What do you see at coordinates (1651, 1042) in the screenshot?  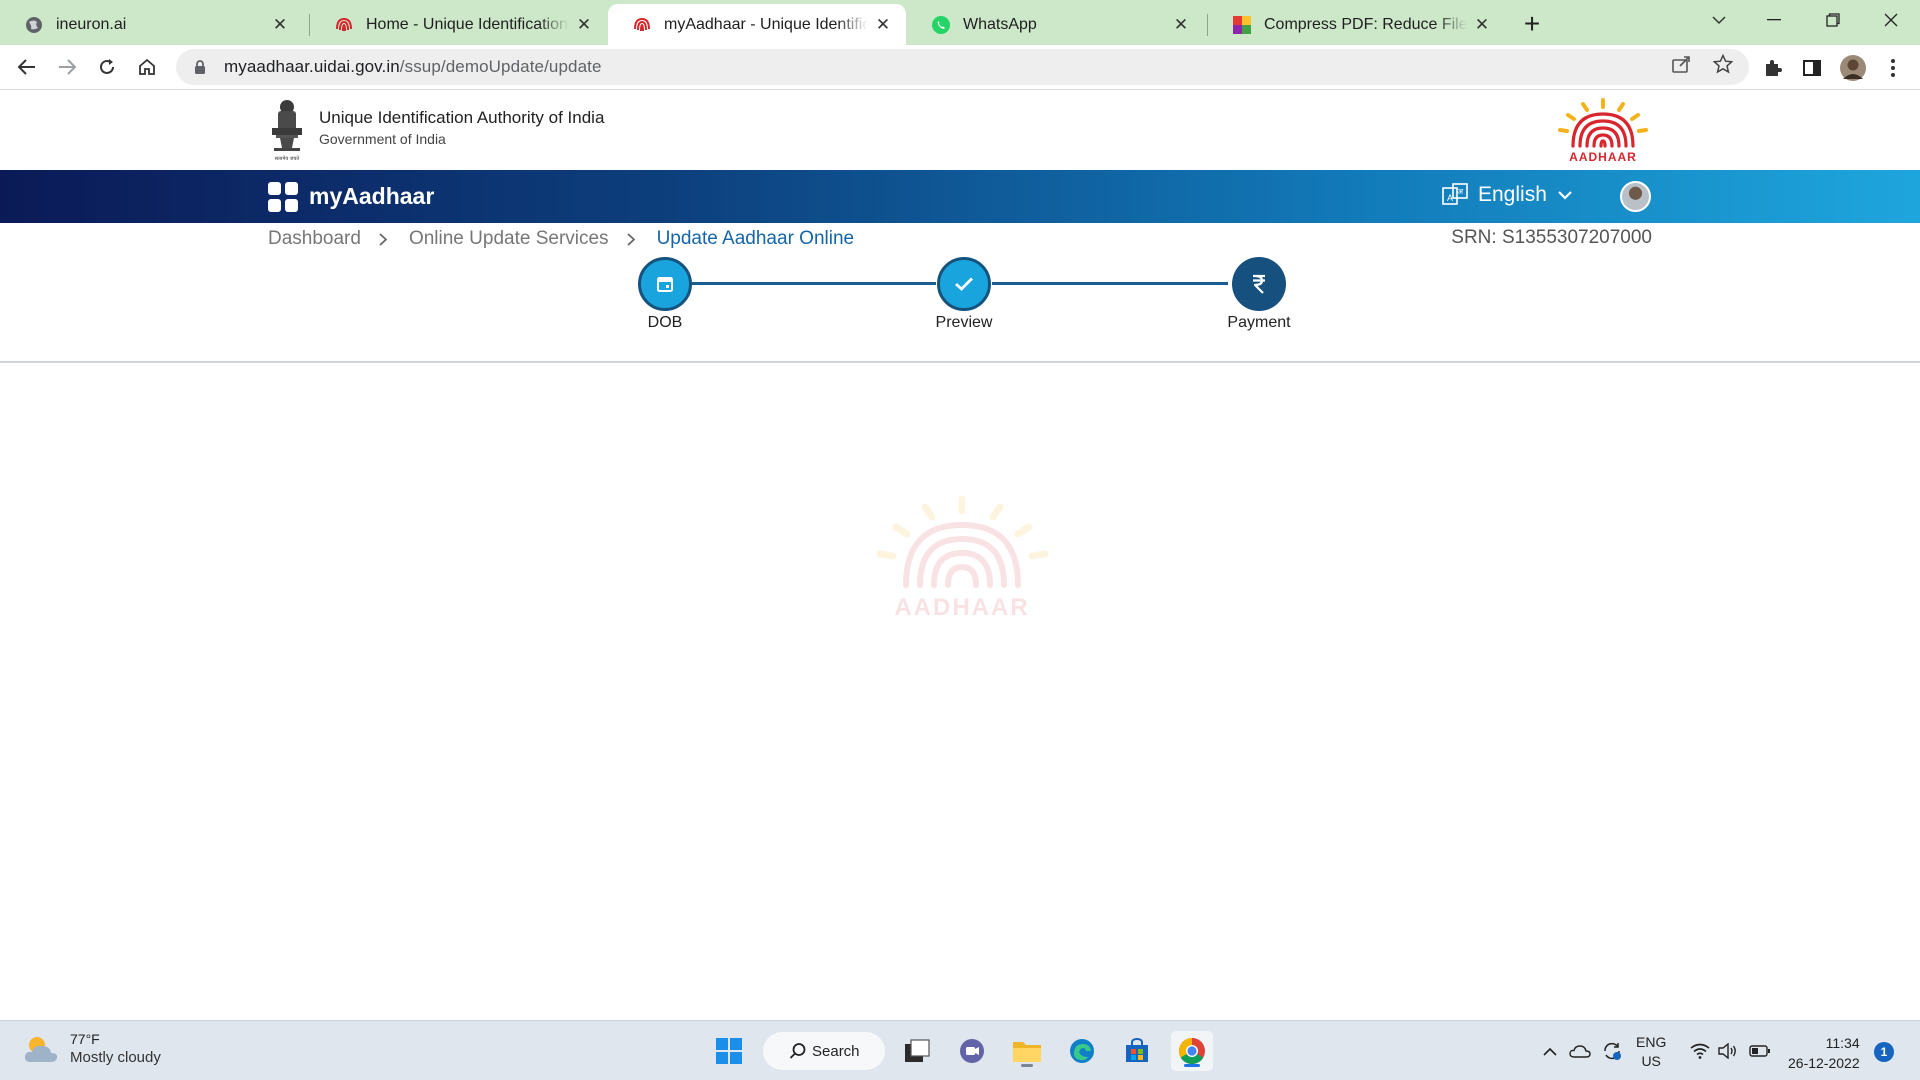 I see `language-code: ENG` at bounding box center [1651, 1042].